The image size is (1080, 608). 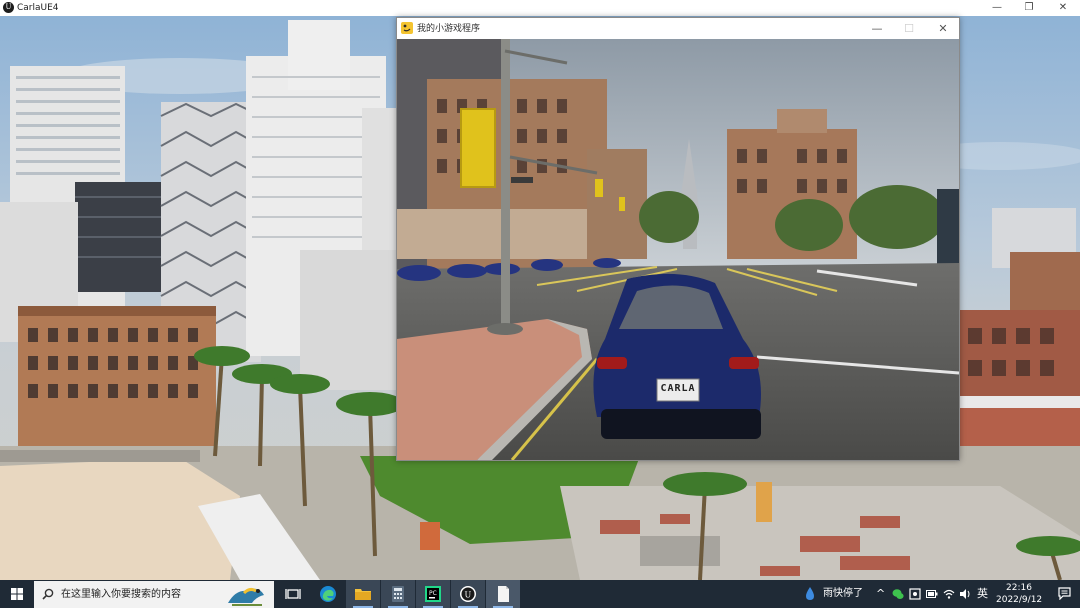 What do you see at coordinates (540, 8) in the screenshot?
I see `main-titlebar: U CarlaUE4 — ❐ ✕` at bounding box center [540, 8].